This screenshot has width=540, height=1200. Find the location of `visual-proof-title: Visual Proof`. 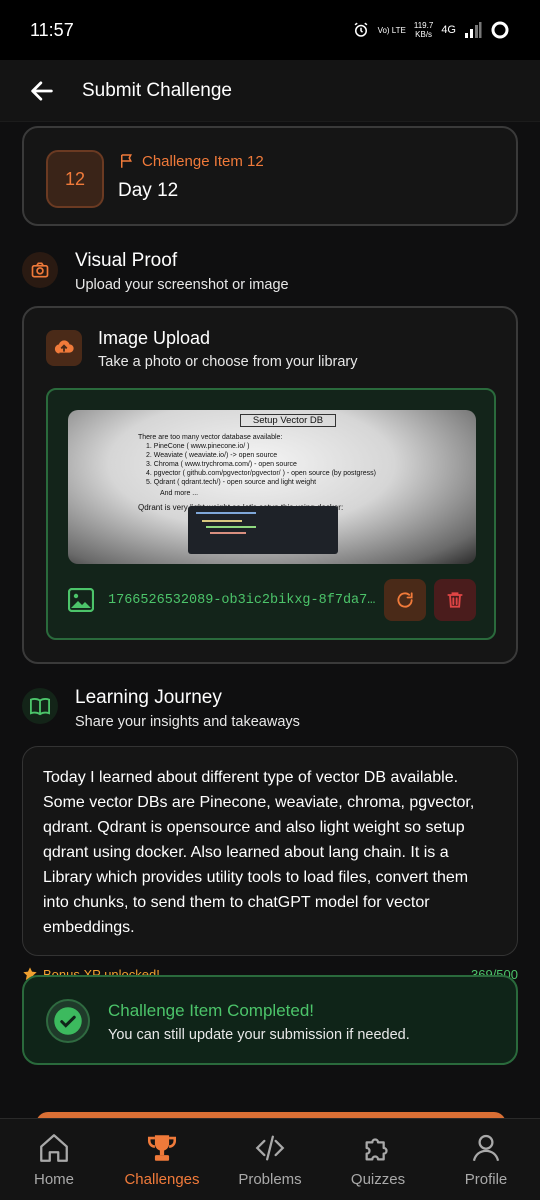

visual-proof-title: Visual Proof is located at coordinates (126, 260).